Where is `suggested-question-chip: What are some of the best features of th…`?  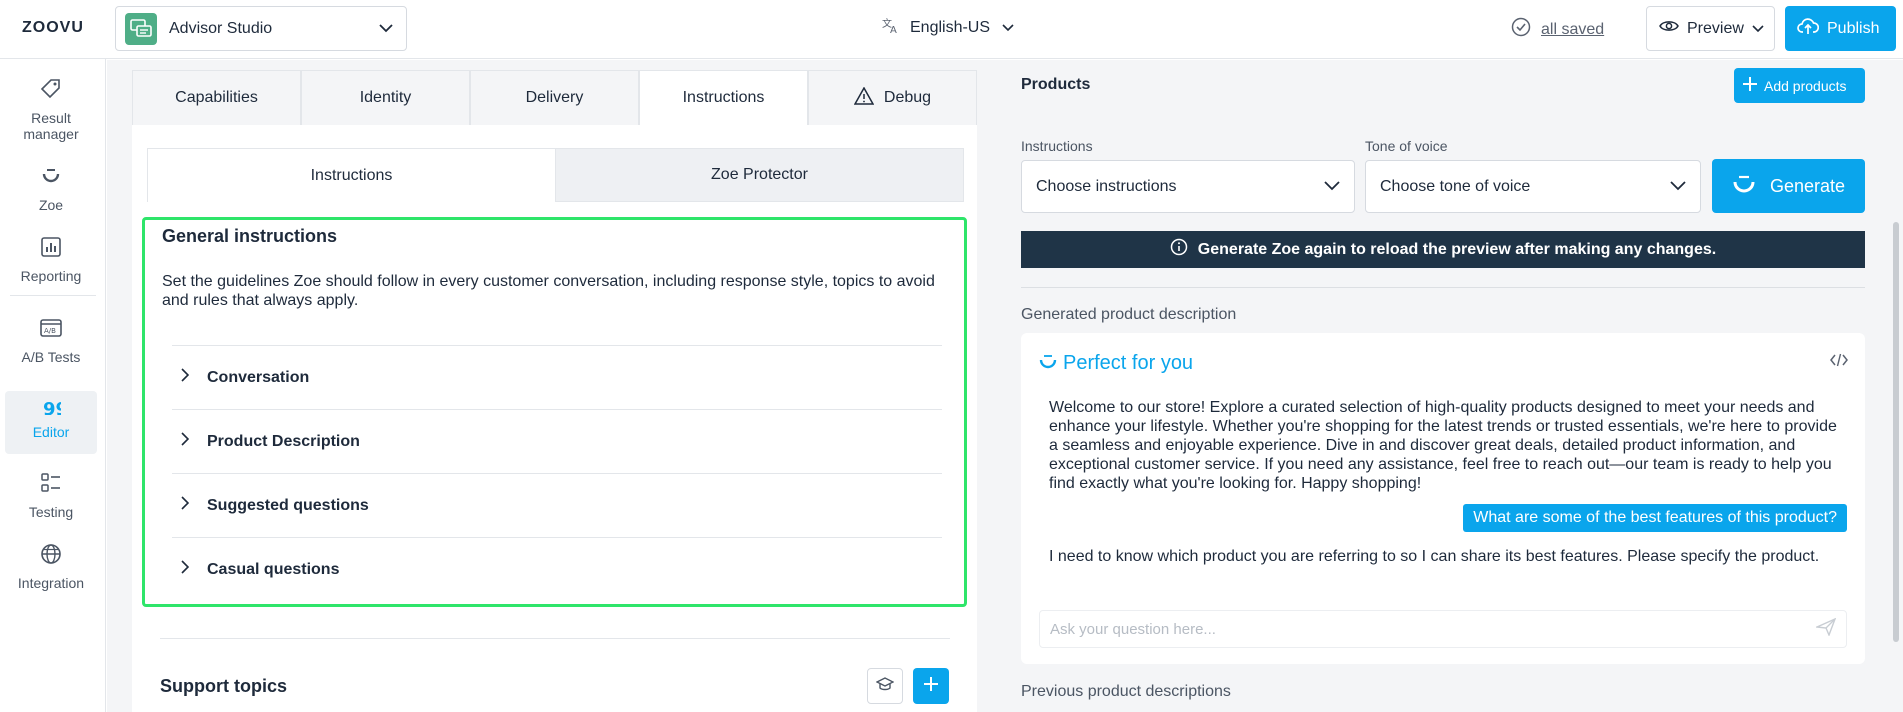
suggested-question-chip: What are some of the best features of th… is located at coordinates (1655, 518).